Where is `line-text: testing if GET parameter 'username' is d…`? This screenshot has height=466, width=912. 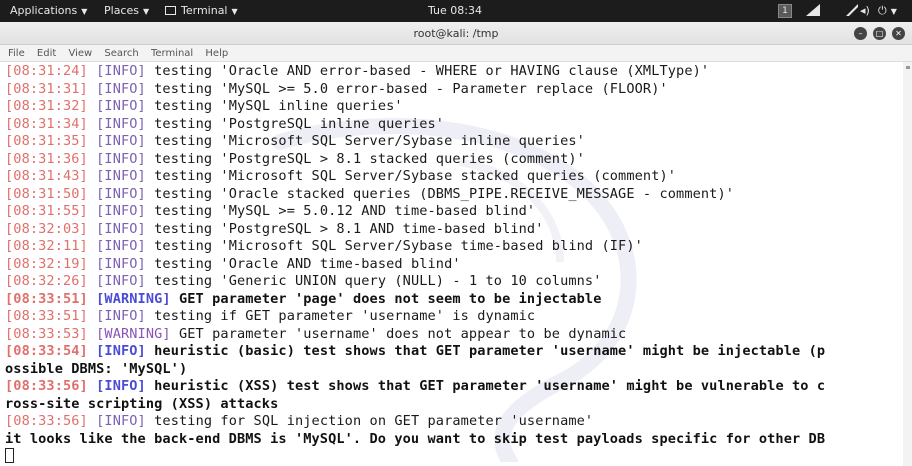 line-text: testing if GET parameter 'username' is d… is located at coordinates (340, 316).